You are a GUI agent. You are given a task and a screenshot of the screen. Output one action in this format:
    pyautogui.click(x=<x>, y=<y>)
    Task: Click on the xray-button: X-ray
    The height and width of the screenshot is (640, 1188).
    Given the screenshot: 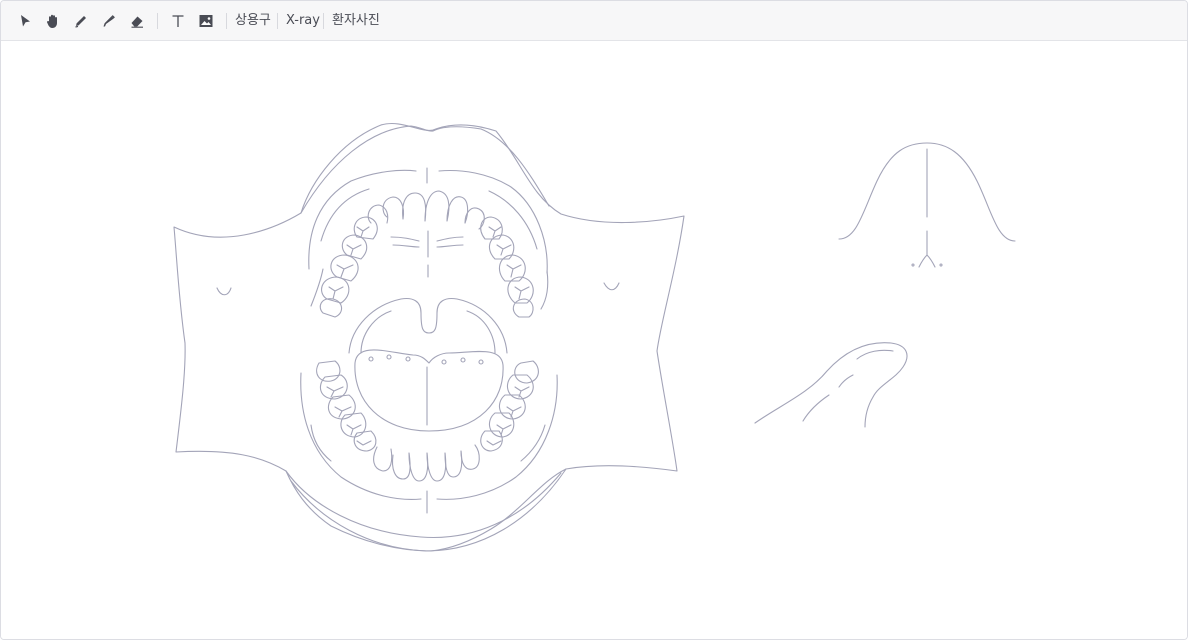 What is the action you would take?
    pyautogui.click(x=303, y=20)
    